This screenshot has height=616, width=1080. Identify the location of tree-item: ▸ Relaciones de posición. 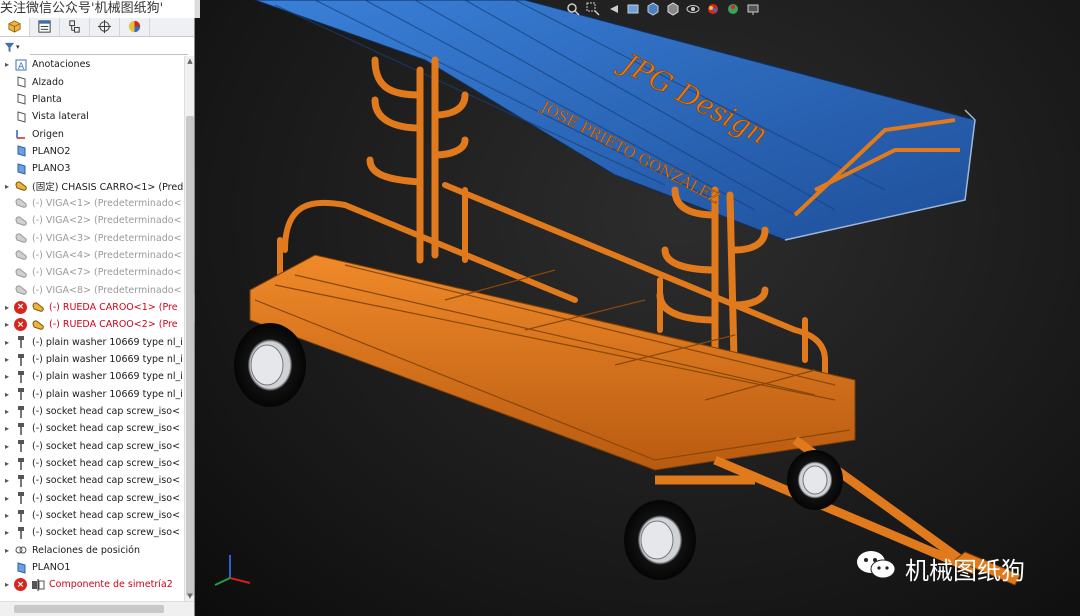
(92, 550).